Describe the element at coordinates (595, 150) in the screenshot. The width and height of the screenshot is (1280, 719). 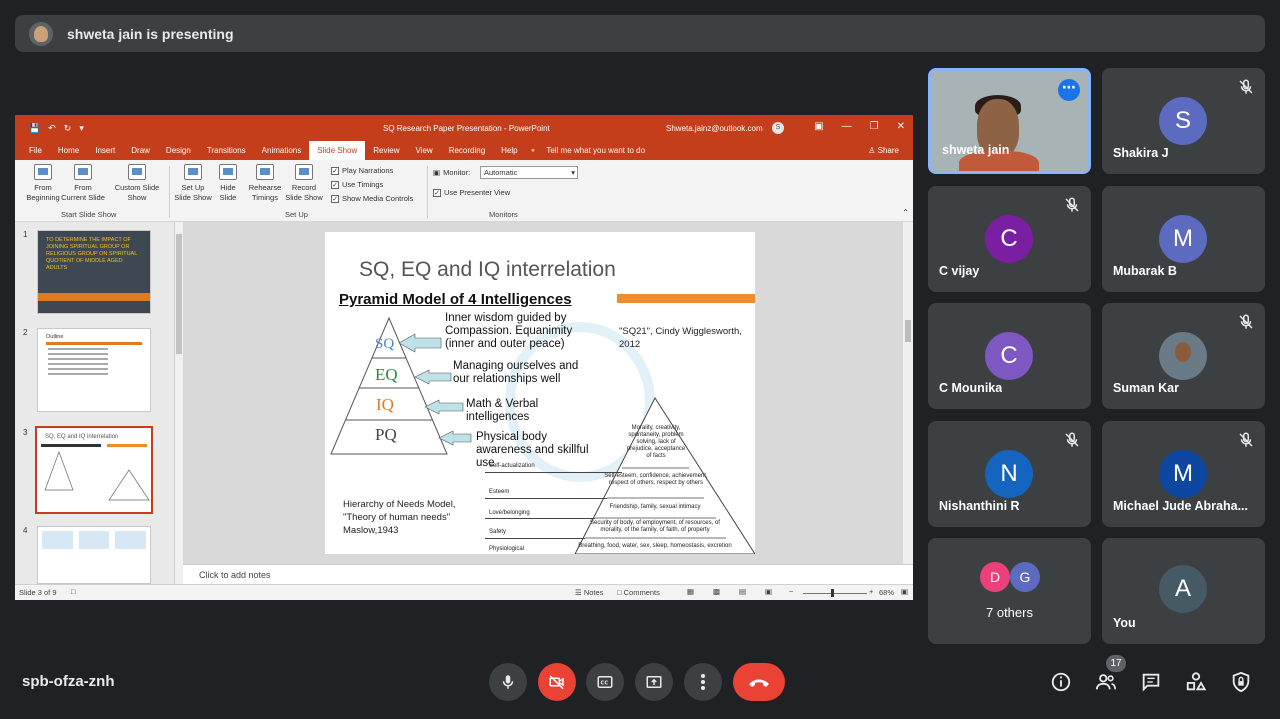
I see `tell-me-search: Tell me what you want to do` at that location.